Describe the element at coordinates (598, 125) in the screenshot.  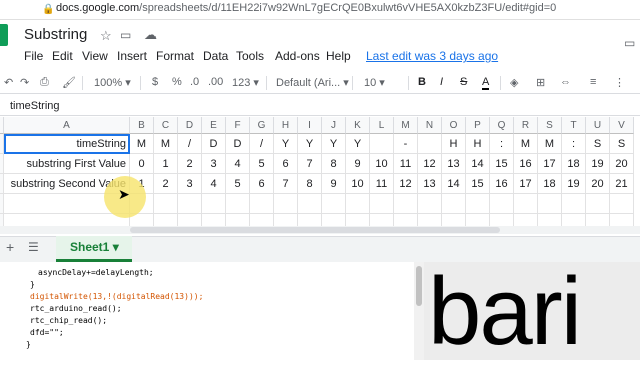
I see `column-header: U` at that location.